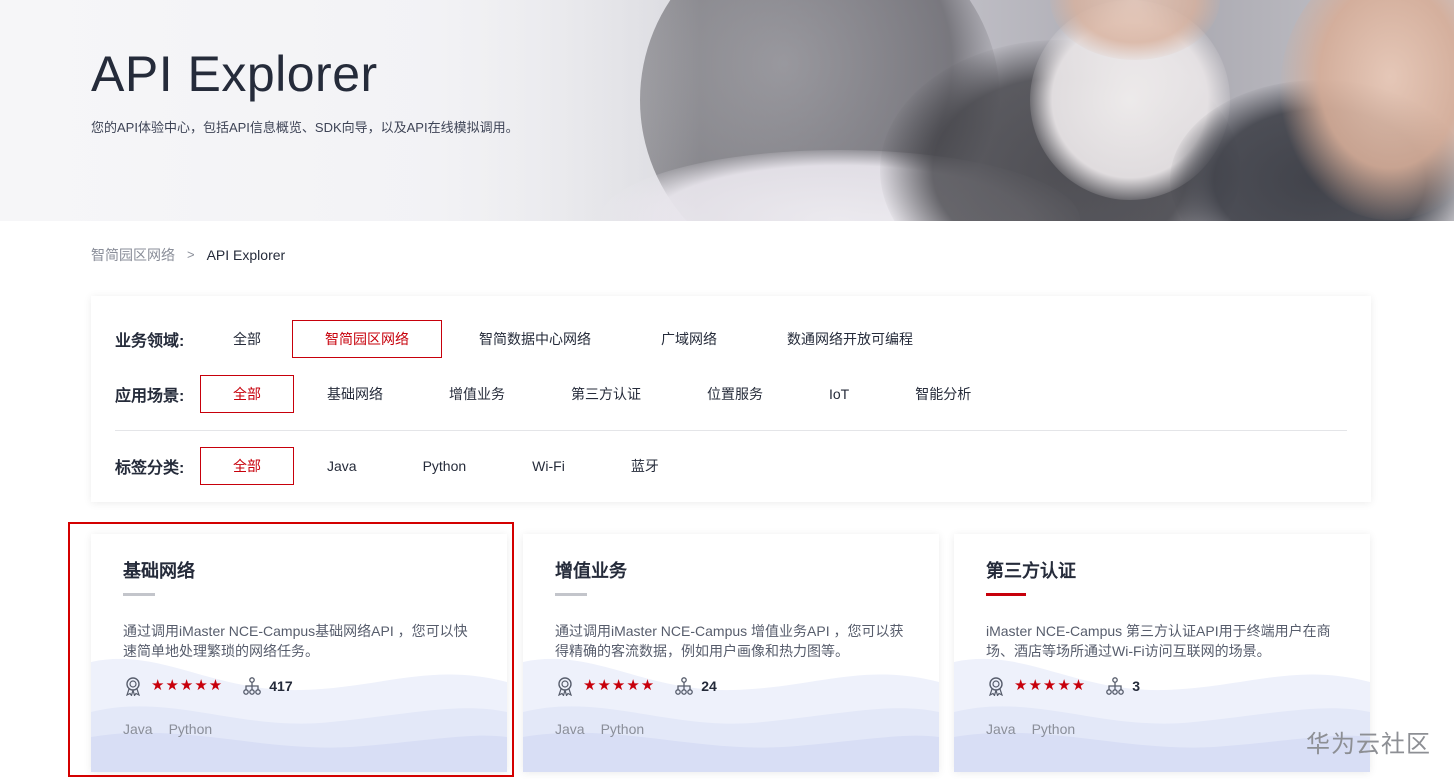 The image size is (1454, 779). I want to click on filter-scenario-analytics: 智能分析, so click(943, 394).